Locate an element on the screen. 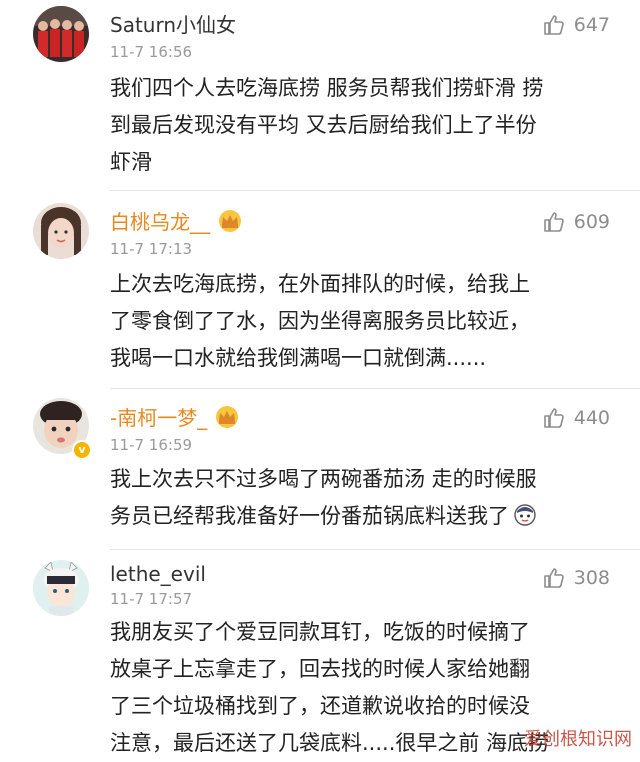 The width and height of the screenshot is (640, 762). username: lethe_evil is located at coordinates (158, 574).